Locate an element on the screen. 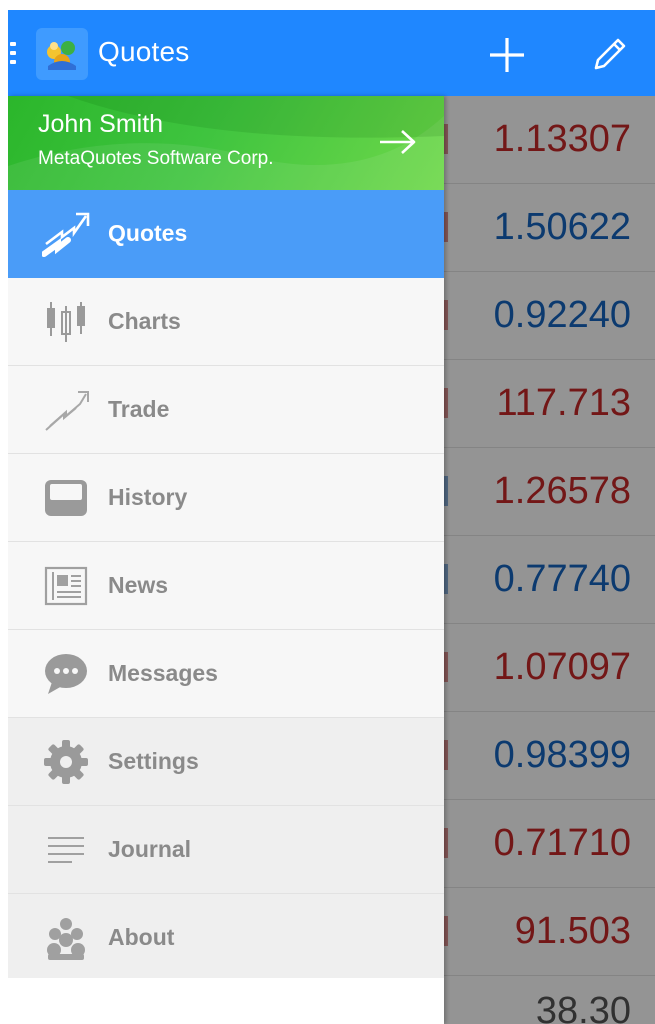 Image resolution: width=655 pixels, height=1024 pixels. account-name: John Smith is located at coordinates (101, 124).